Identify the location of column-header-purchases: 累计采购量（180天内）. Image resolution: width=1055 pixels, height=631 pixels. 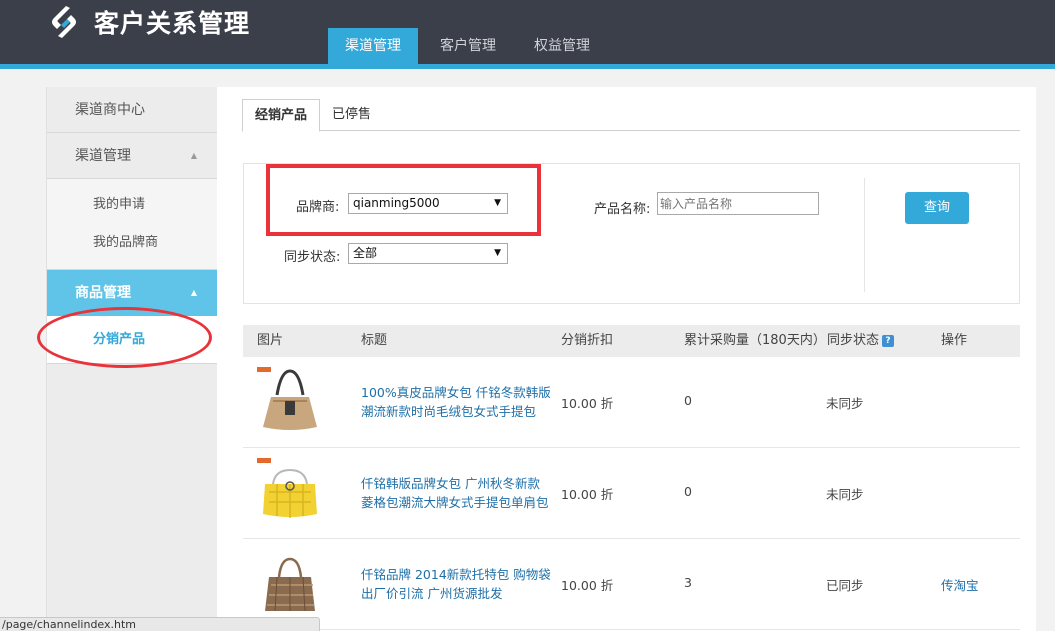
(755, 340).